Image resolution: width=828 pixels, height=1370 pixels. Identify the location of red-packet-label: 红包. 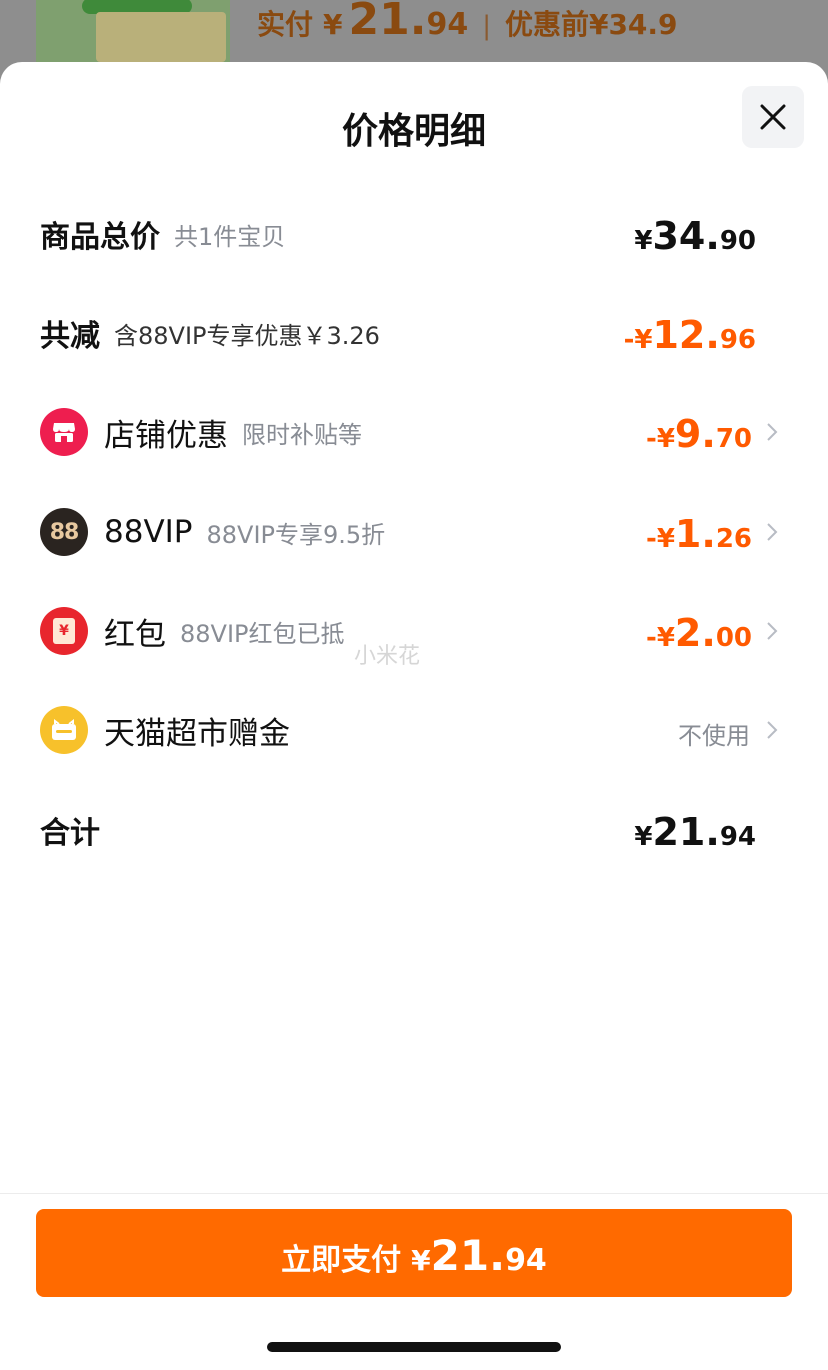
(135, 634).